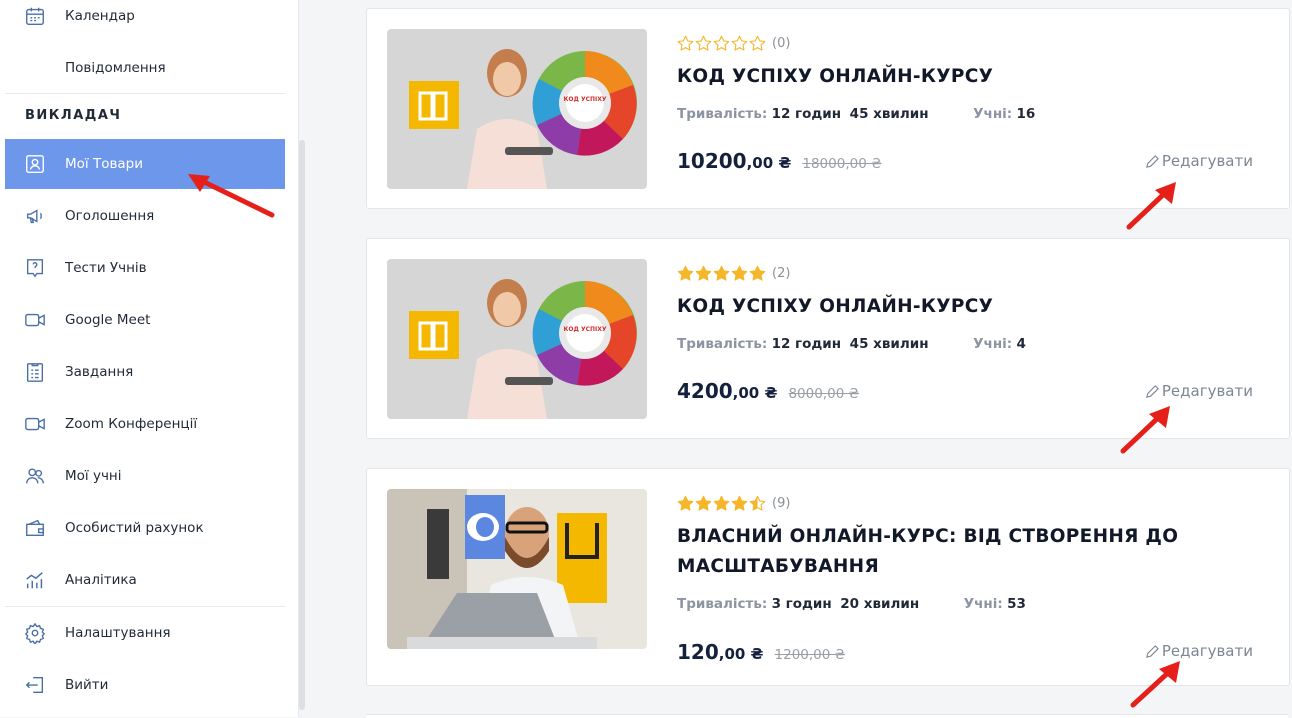  I want to click on old-price: 8000,00 ₴, so click(824, 394).